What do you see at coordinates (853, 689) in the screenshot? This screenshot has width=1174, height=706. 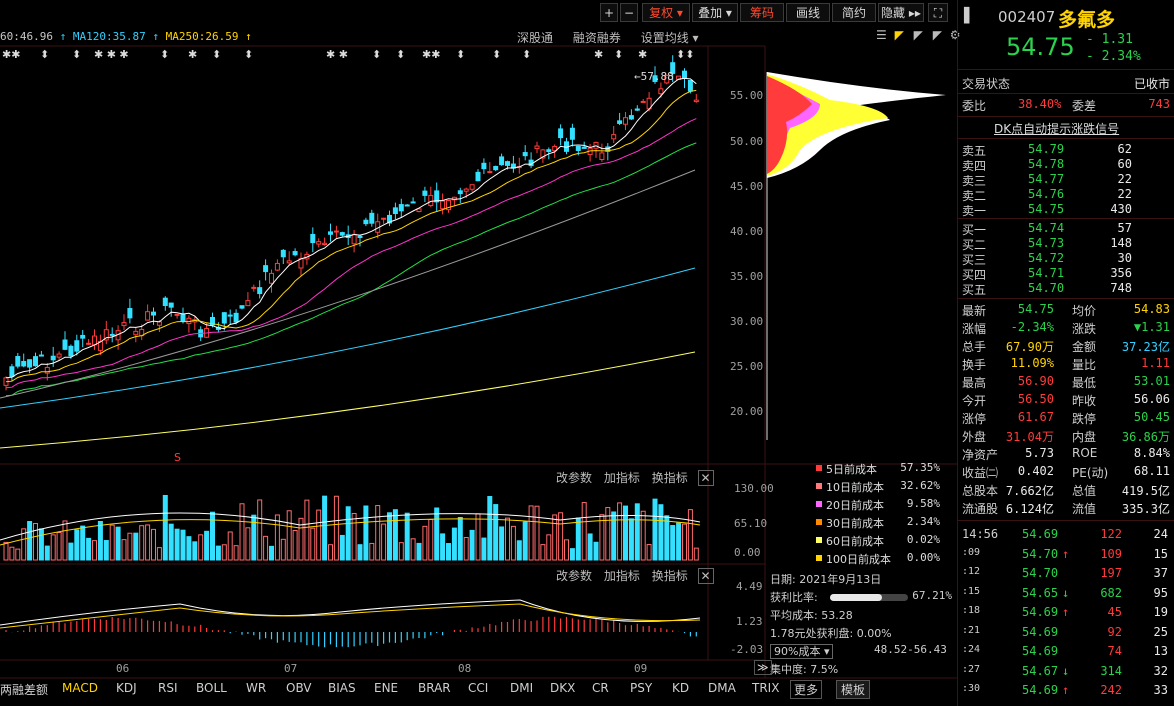 I see `template-button: 模板` at bounding box center [853, 689].